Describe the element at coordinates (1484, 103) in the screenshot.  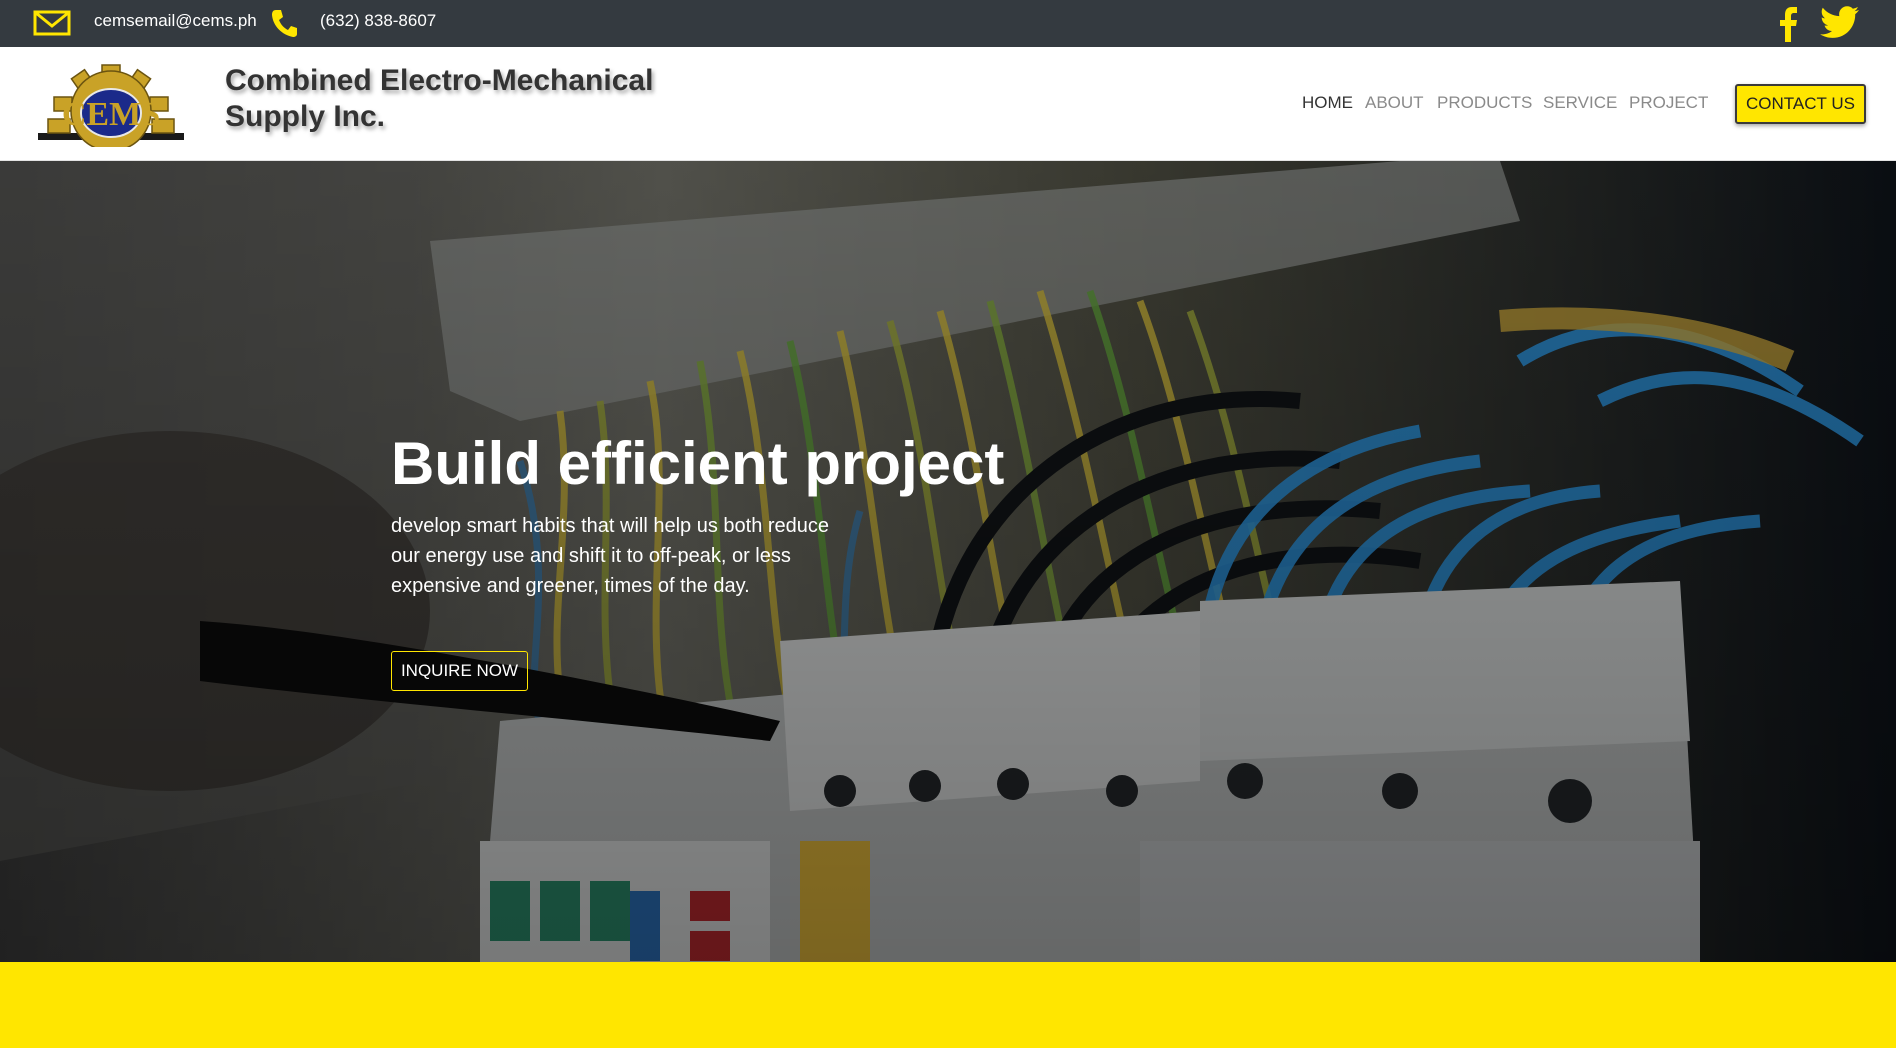
I see `nav-products: PRODUCTS` at that location.